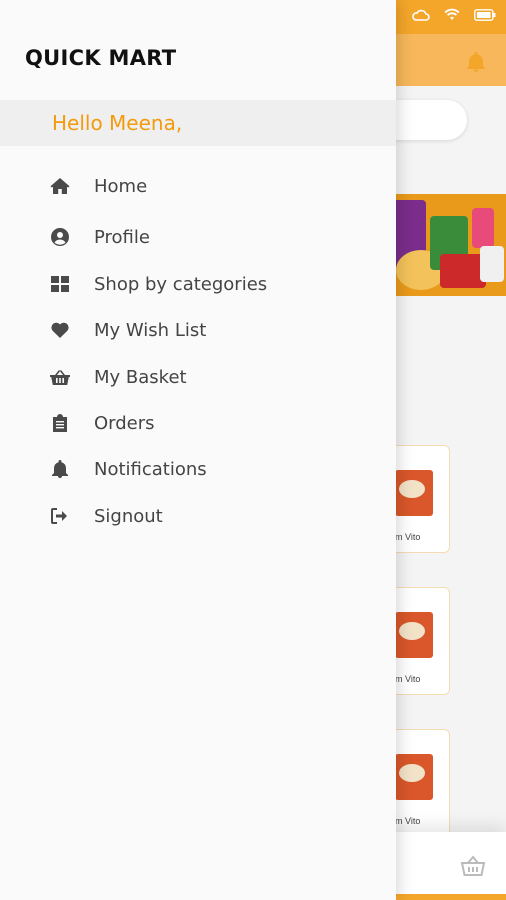  I want to click on heart-icon, so click(60, 330).